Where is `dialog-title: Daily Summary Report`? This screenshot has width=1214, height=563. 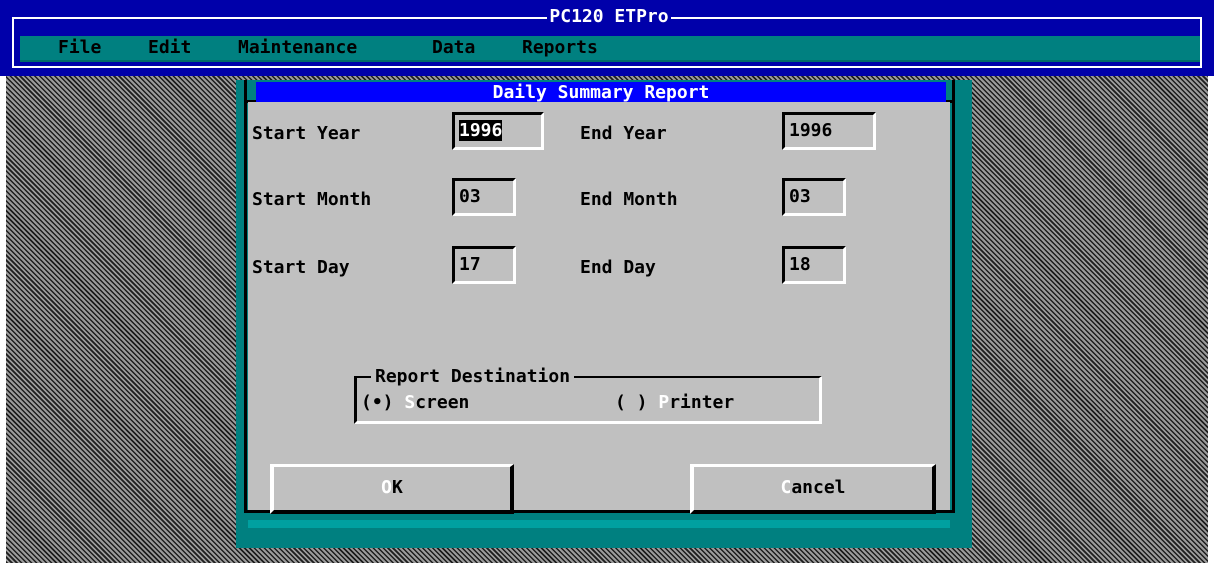 dialog-title: Daily Summary Report is located at coordinates (601, 93).